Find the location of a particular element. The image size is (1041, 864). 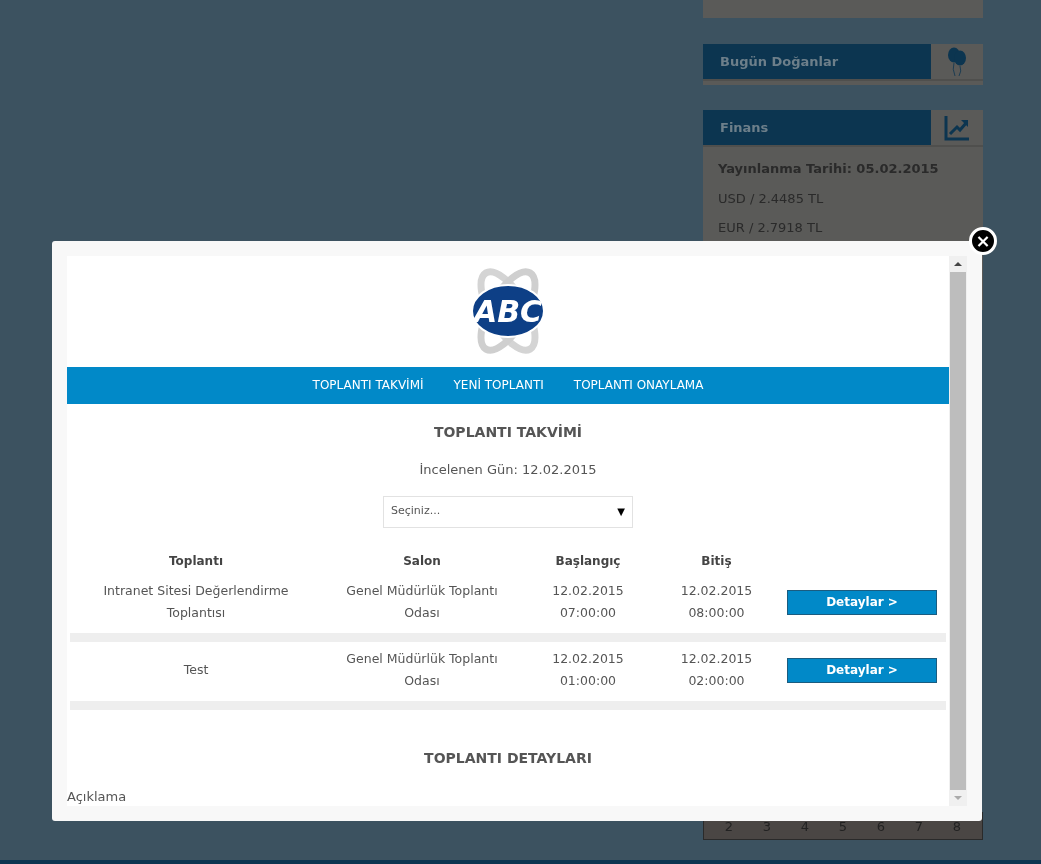

balloons-icon is located at coordinates (957, 61).